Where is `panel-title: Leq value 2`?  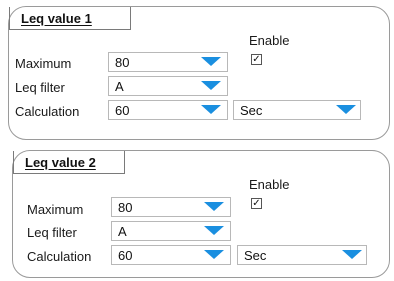
panel-title: Leq value 2 is located at coordinates (60, 162).